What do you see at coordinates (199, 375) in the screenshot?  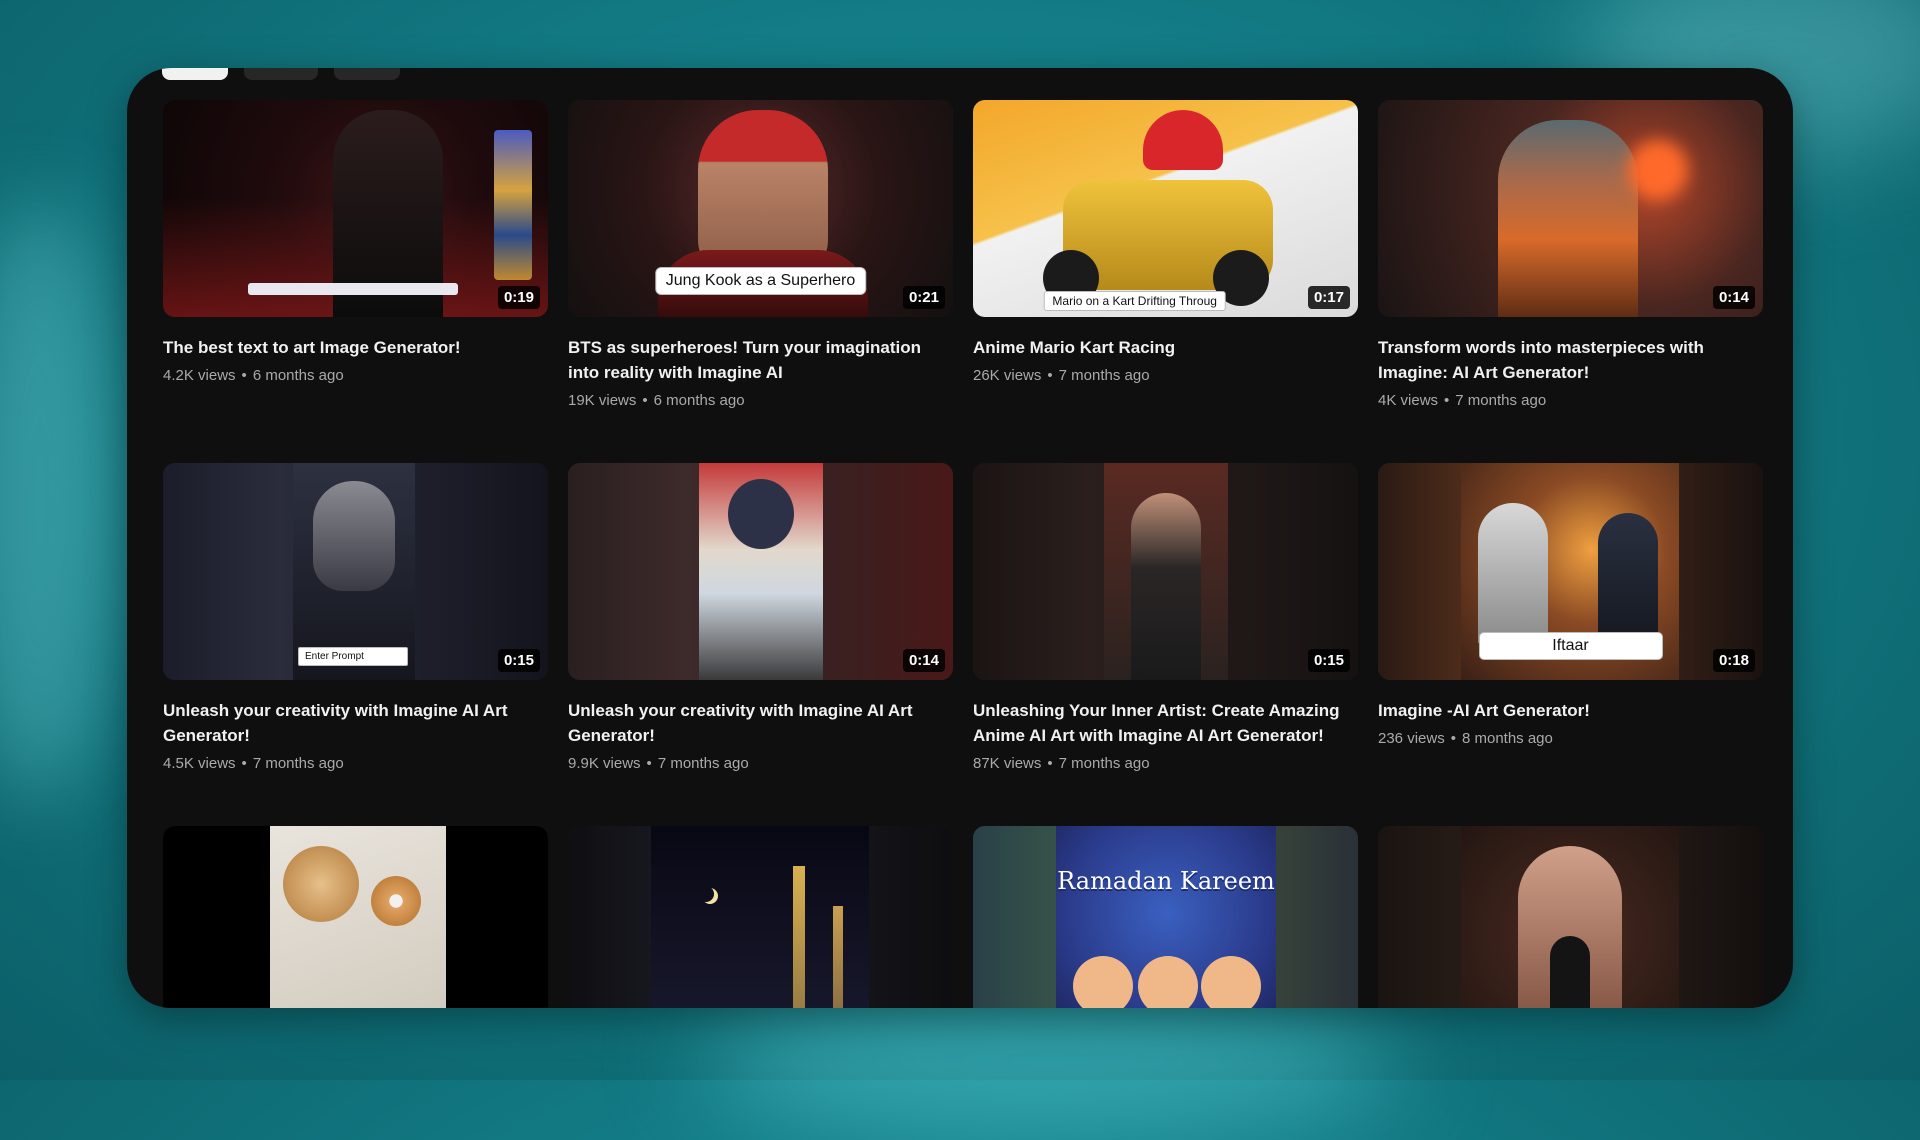 I see `view-count: 4.2K views` at bounding box center [199, 375].